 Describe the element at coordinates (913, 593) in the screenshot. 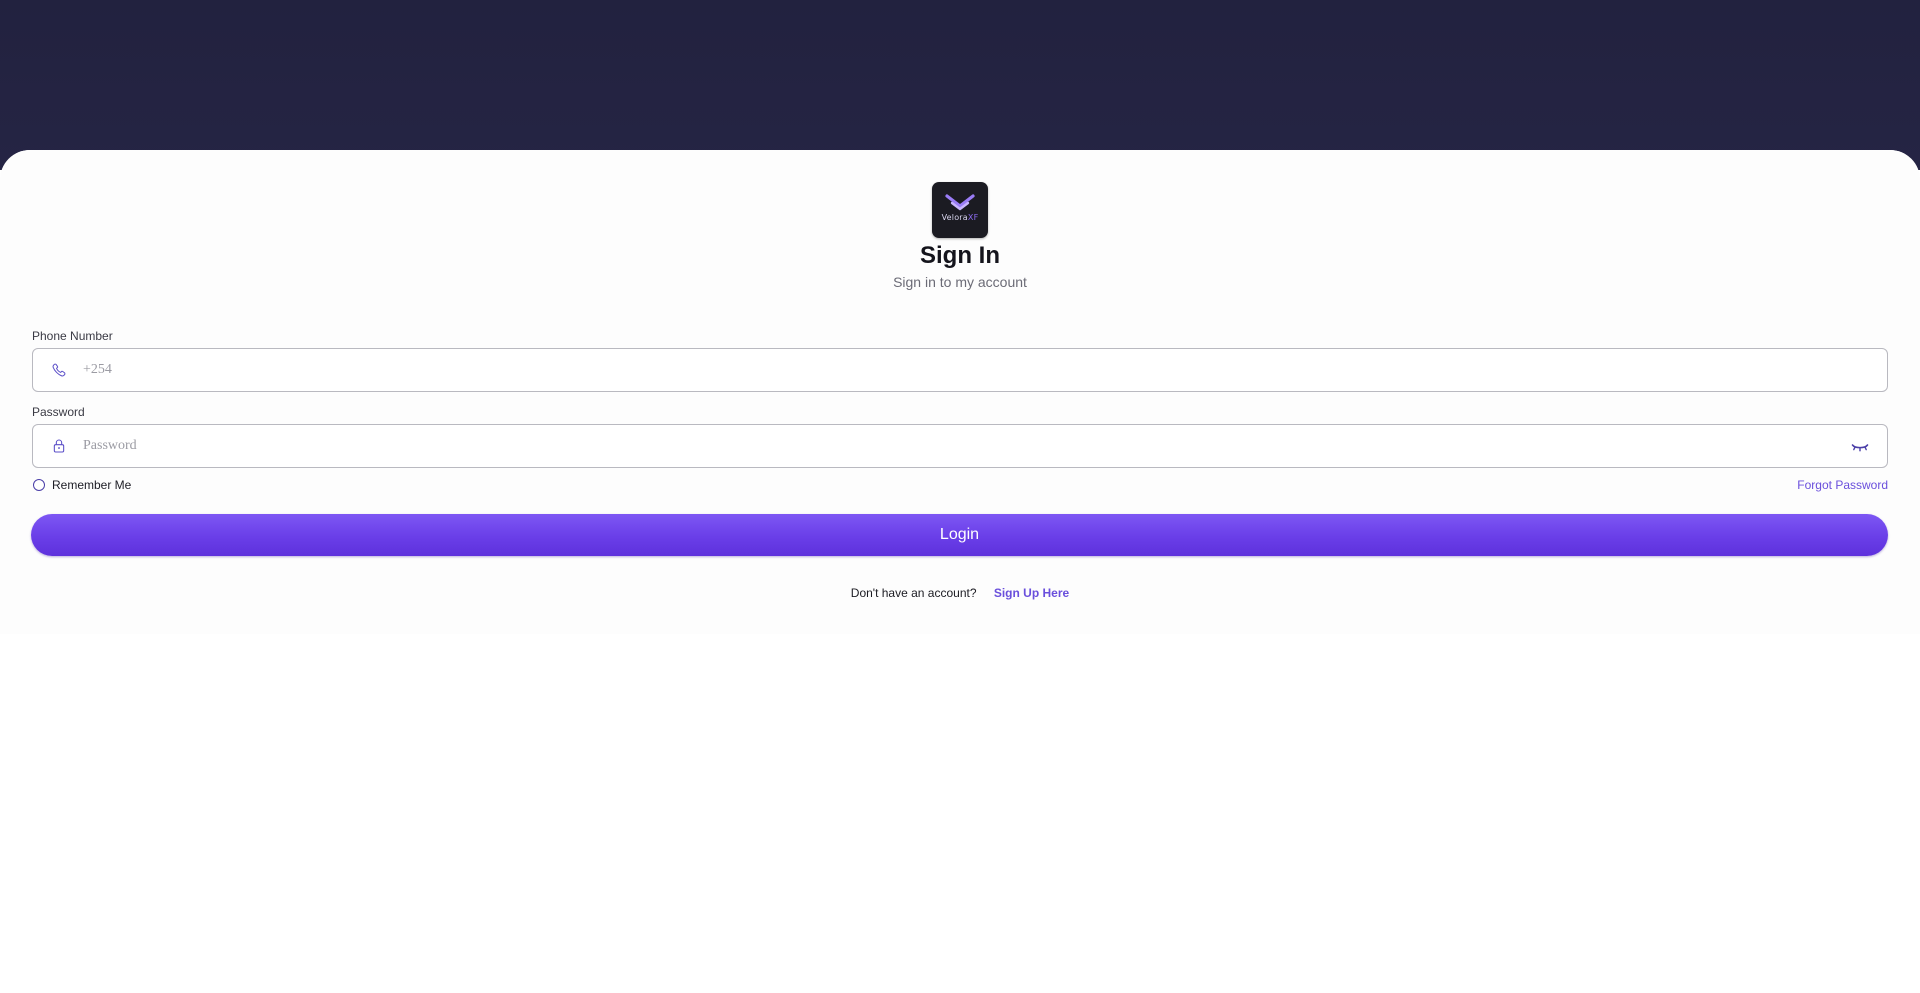

I see `signup-prompt-text: Don't have an account?` at that location.